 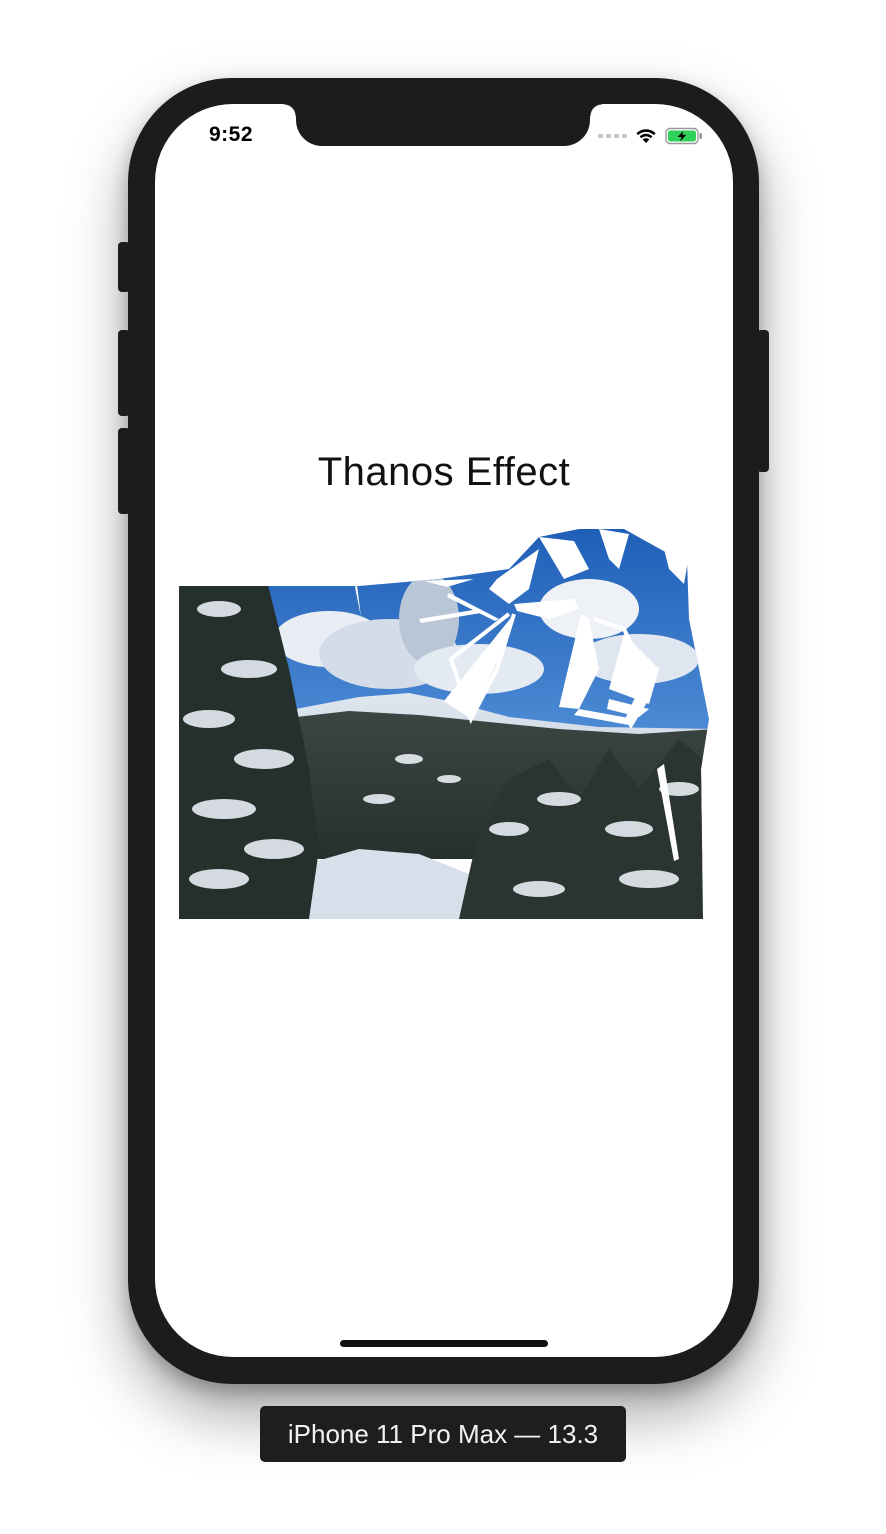 What do you see at coordinates (646, 136) in the screenshot?
I see `wifi-icon` at bounding box center [646, 136].